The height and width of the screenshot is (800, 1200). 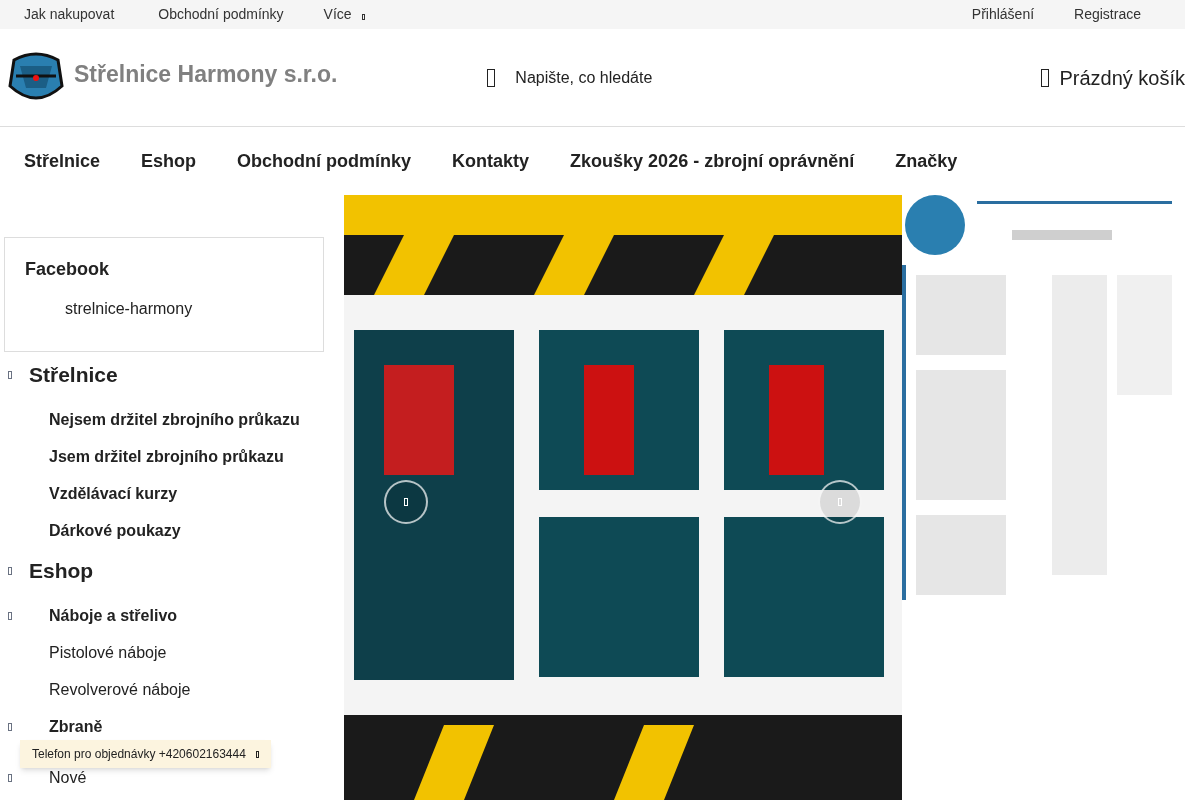 What do you see at coordinates (43, 777) in the screenshot?
I see `category-link: Nové` at bounding box center [43, 777].